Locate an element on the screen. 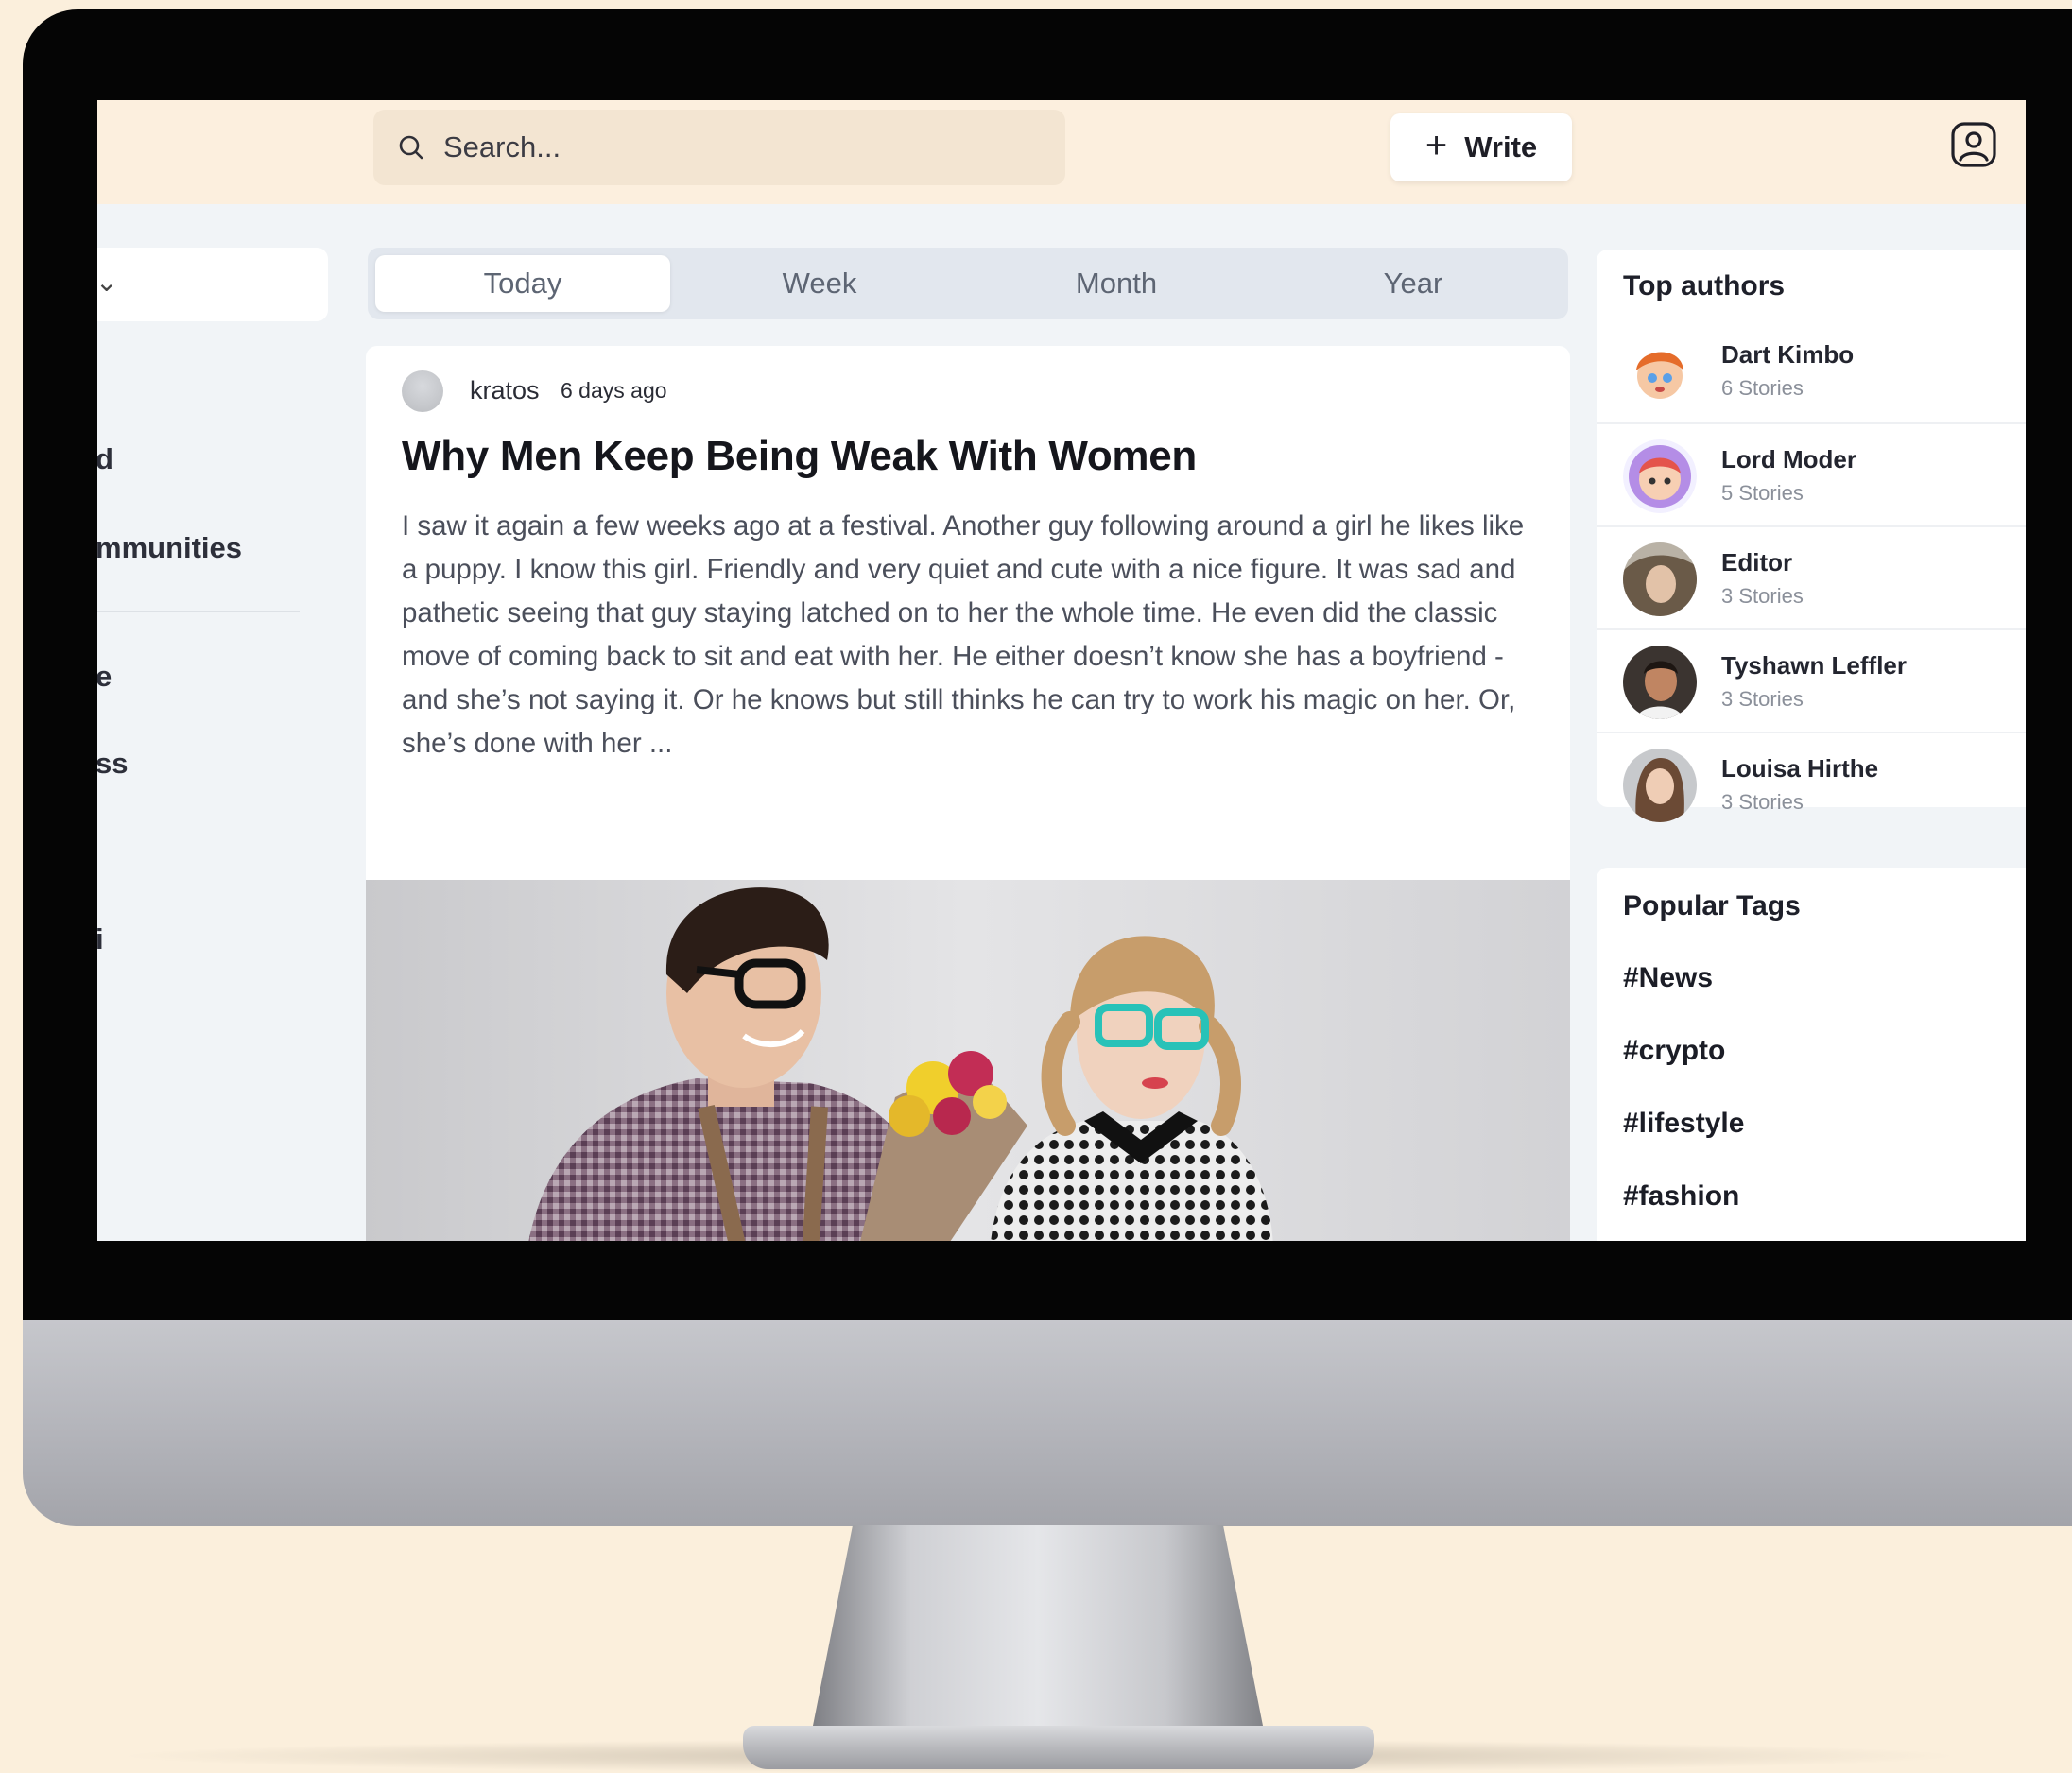 The image size is (2072, 1773). period-tabs: Today Week Month Year is located at coordinates (968, 283).